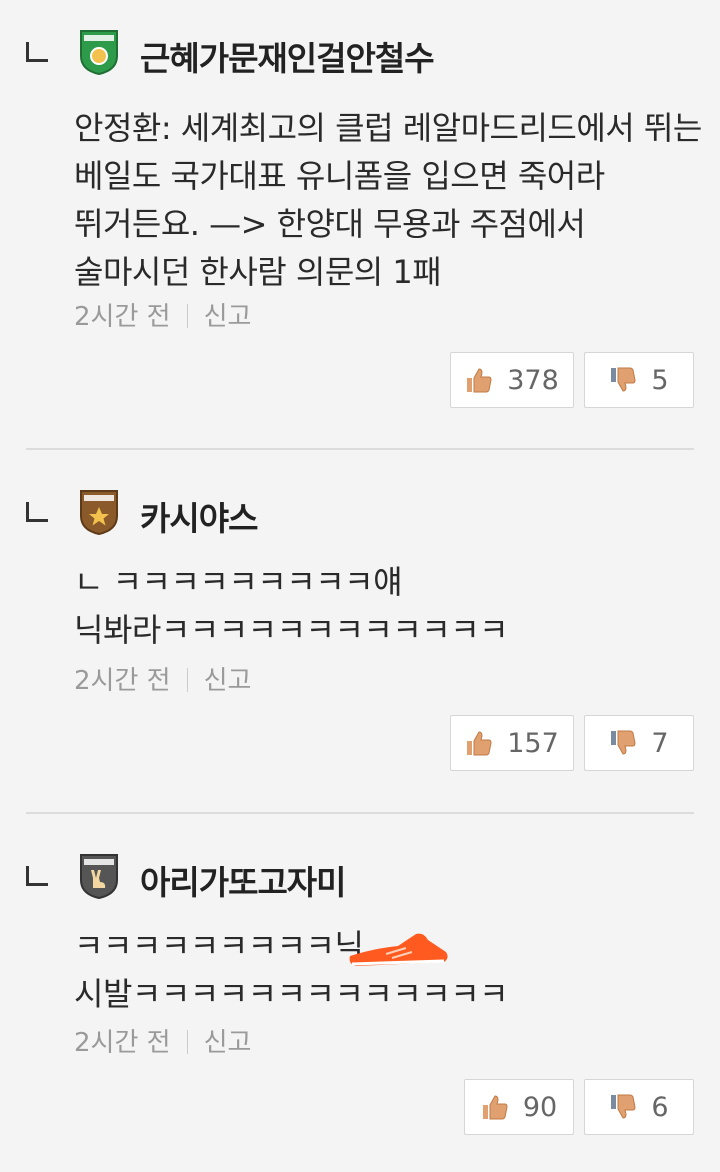 This screenshot has width=720, height=1172. I want to click on like-count: 157, so click(533, 743).